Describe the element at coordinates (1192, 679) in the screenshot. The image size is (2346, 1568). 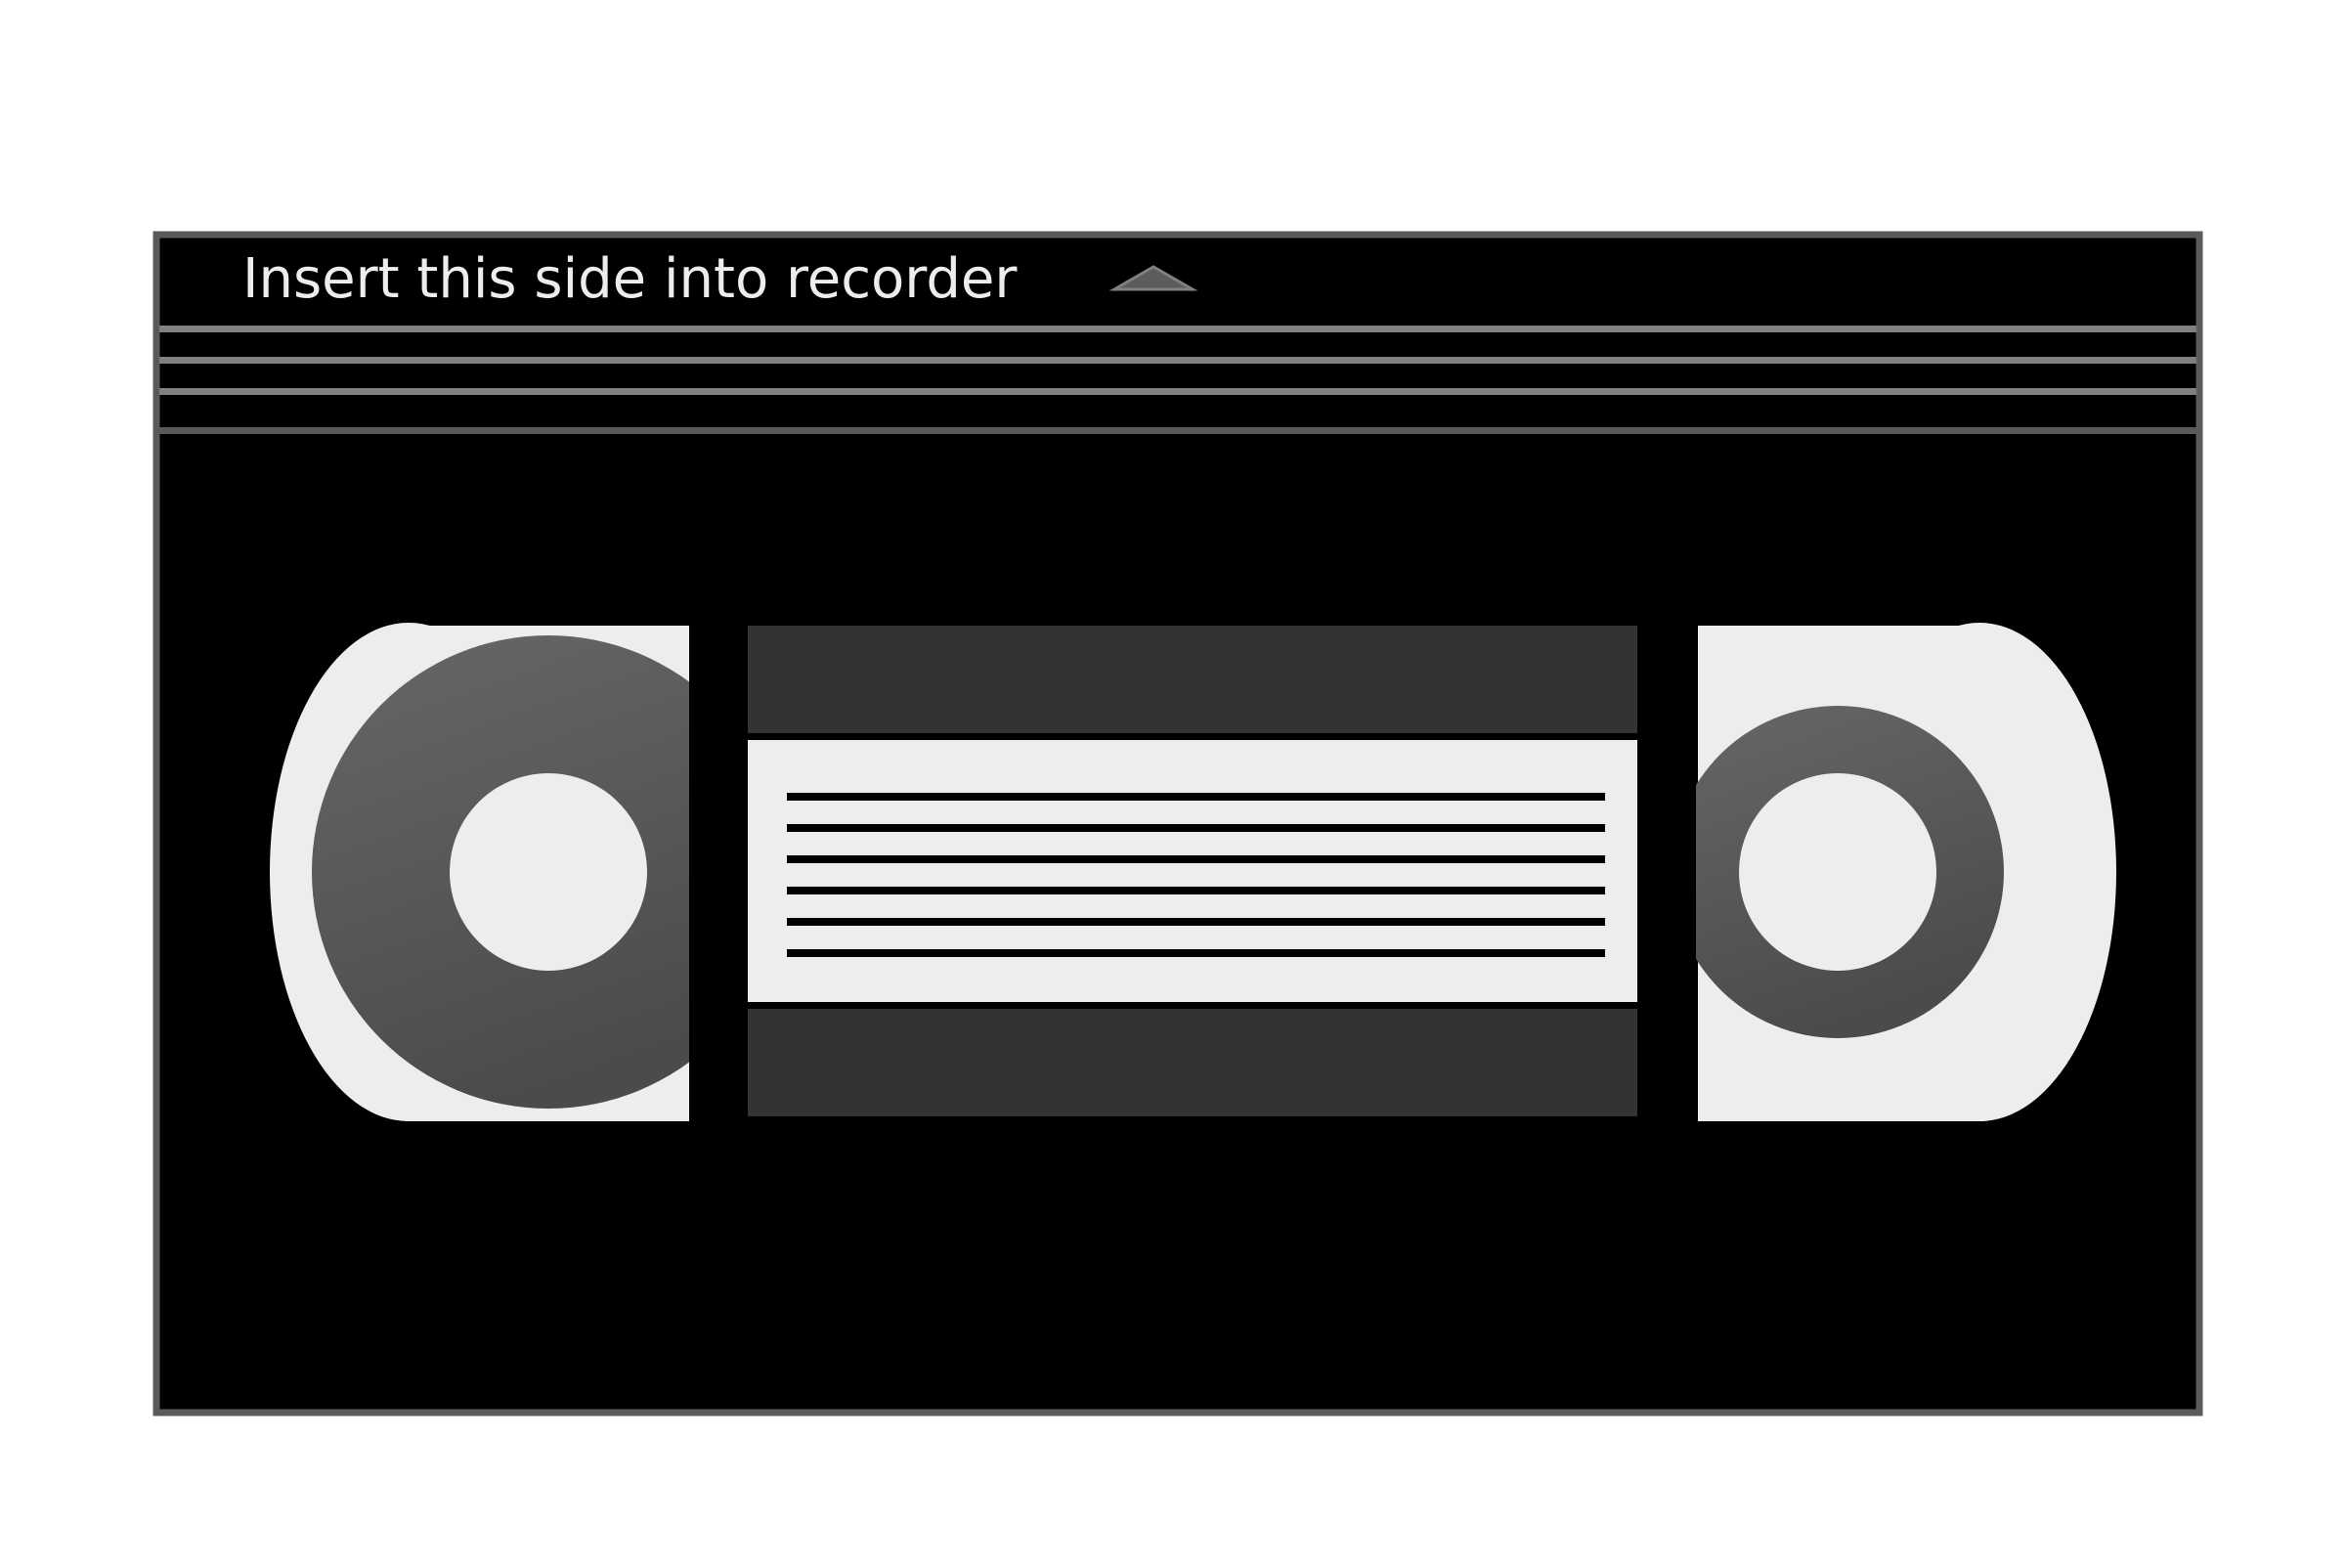
I see `window-top-strip` at that location.